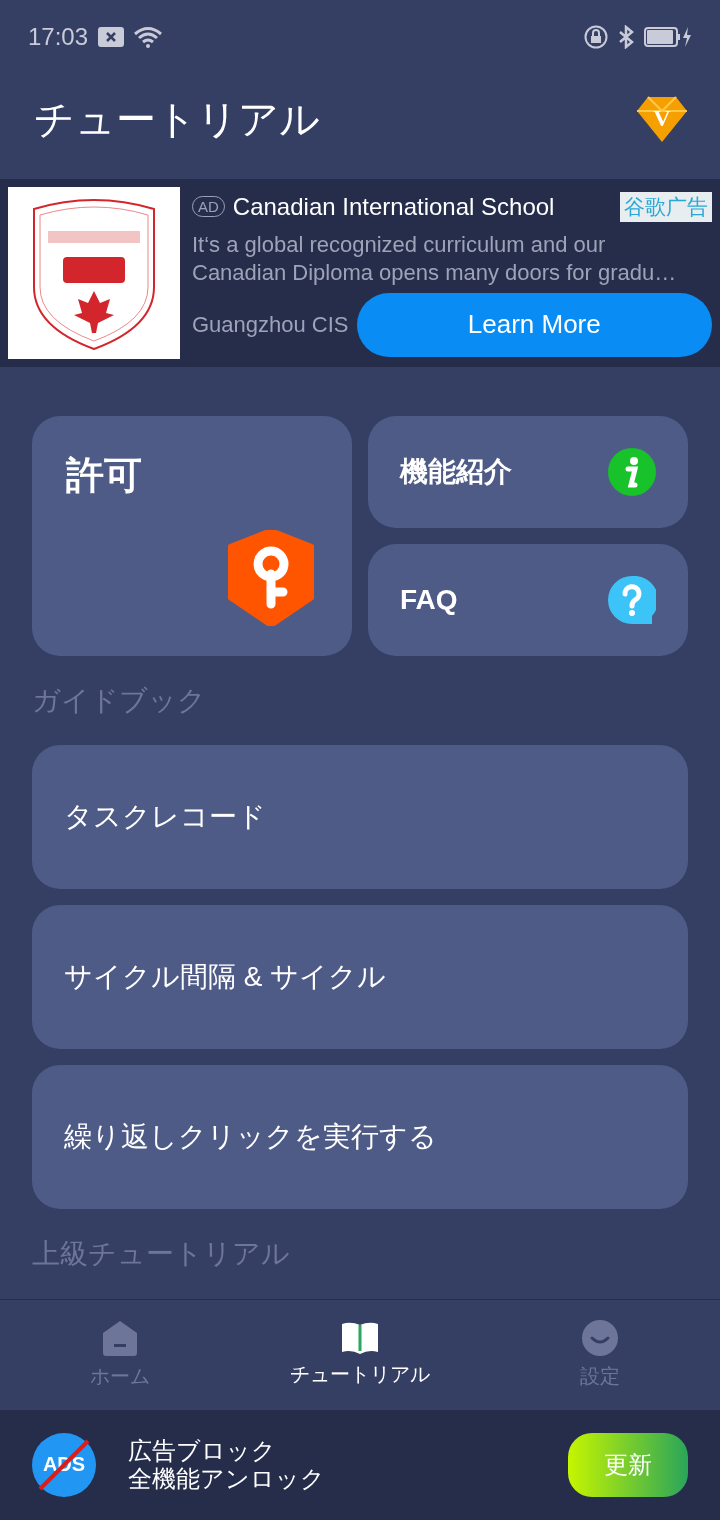 Image resolution: width=720 pixels, height=1520 pixels. Describe the element at coordinates (626, 37) in the screenshot. I see `bluetooth-icon` at that location.